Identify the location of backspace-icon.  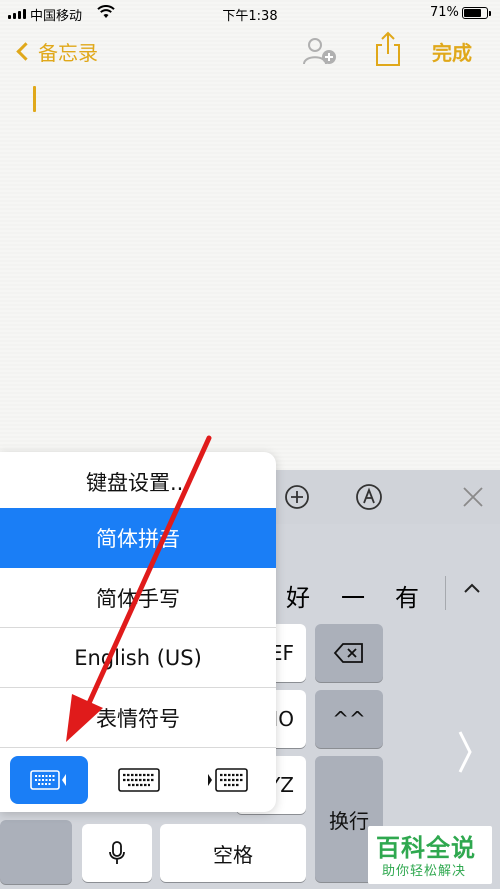
(348, 653).